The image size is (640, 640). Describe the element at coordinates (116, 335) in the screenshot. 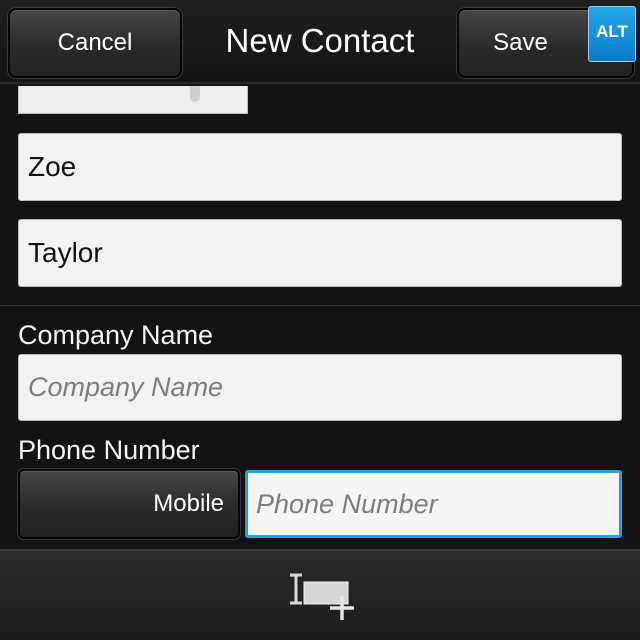

I see `company-name-label: Company Name` at that location.